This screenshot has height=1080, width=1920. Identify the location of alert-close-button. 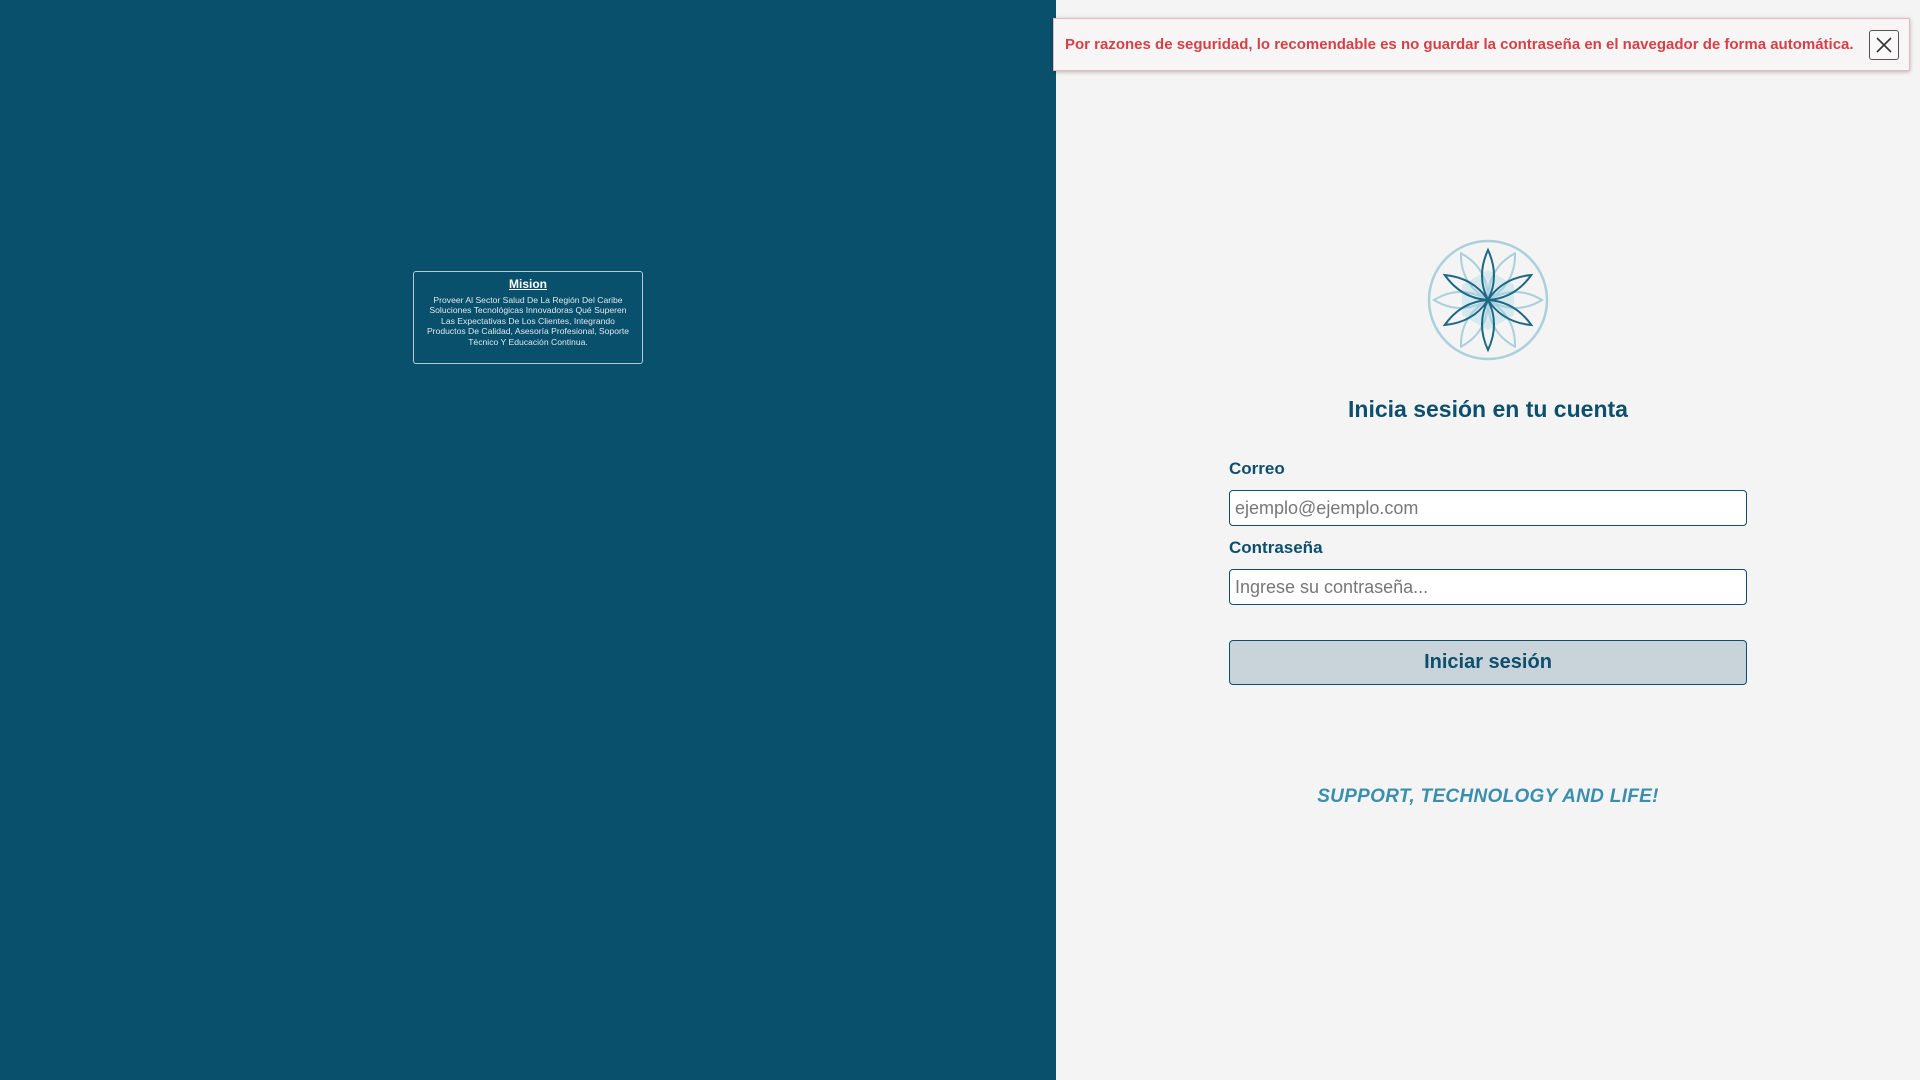
(1884, 45).